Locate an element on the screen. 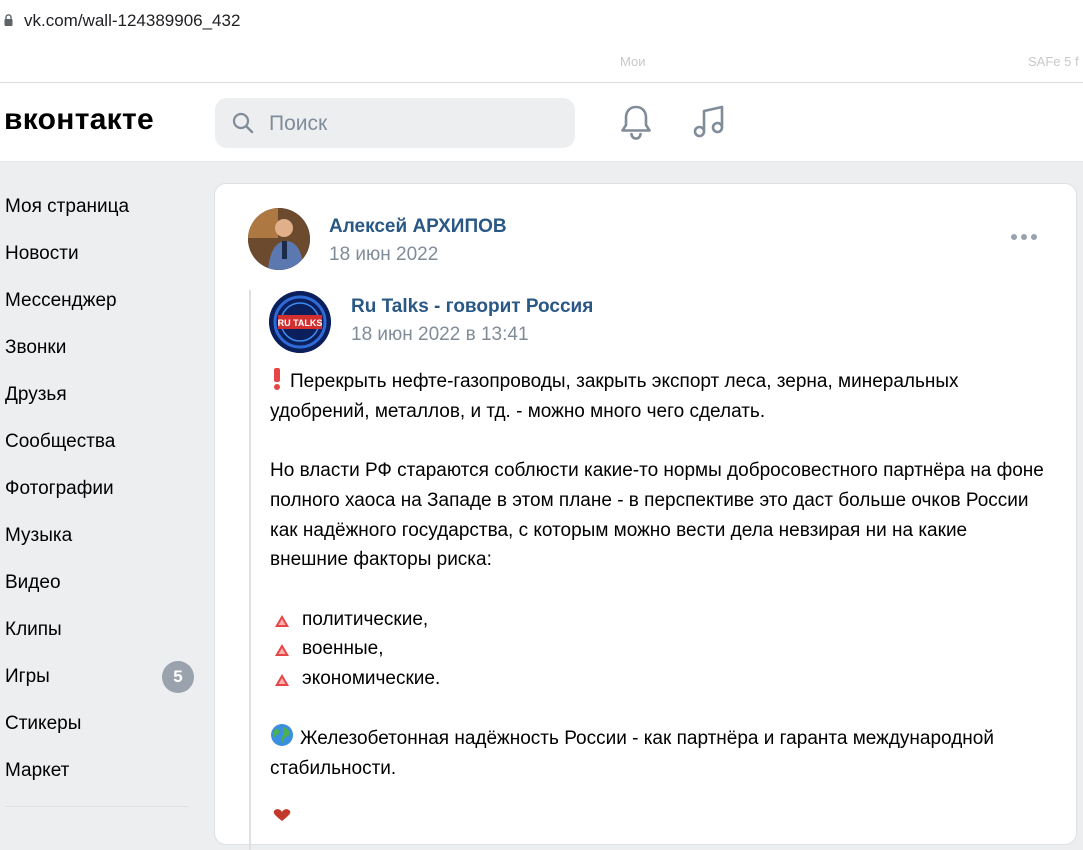 The width and height of the screenshot is (1083, 850). sidebar-item-photos: Фотографии is located at coordinates (100, 488).